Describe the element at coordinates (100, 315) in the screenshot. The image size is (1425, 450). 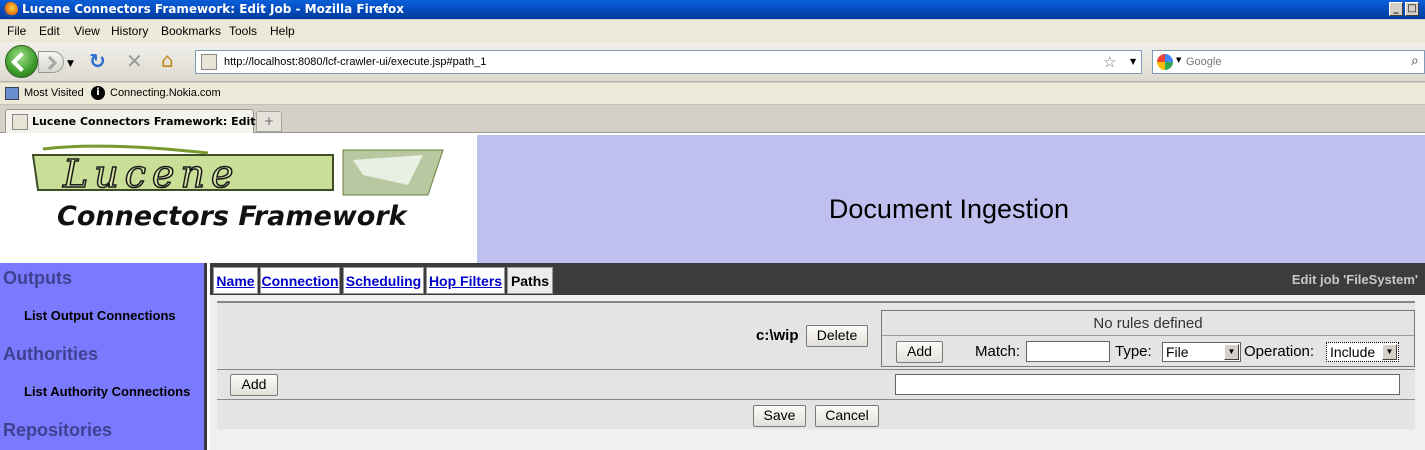
I see `sidebar-link-list-output-connections: List Output Connections` at that location.